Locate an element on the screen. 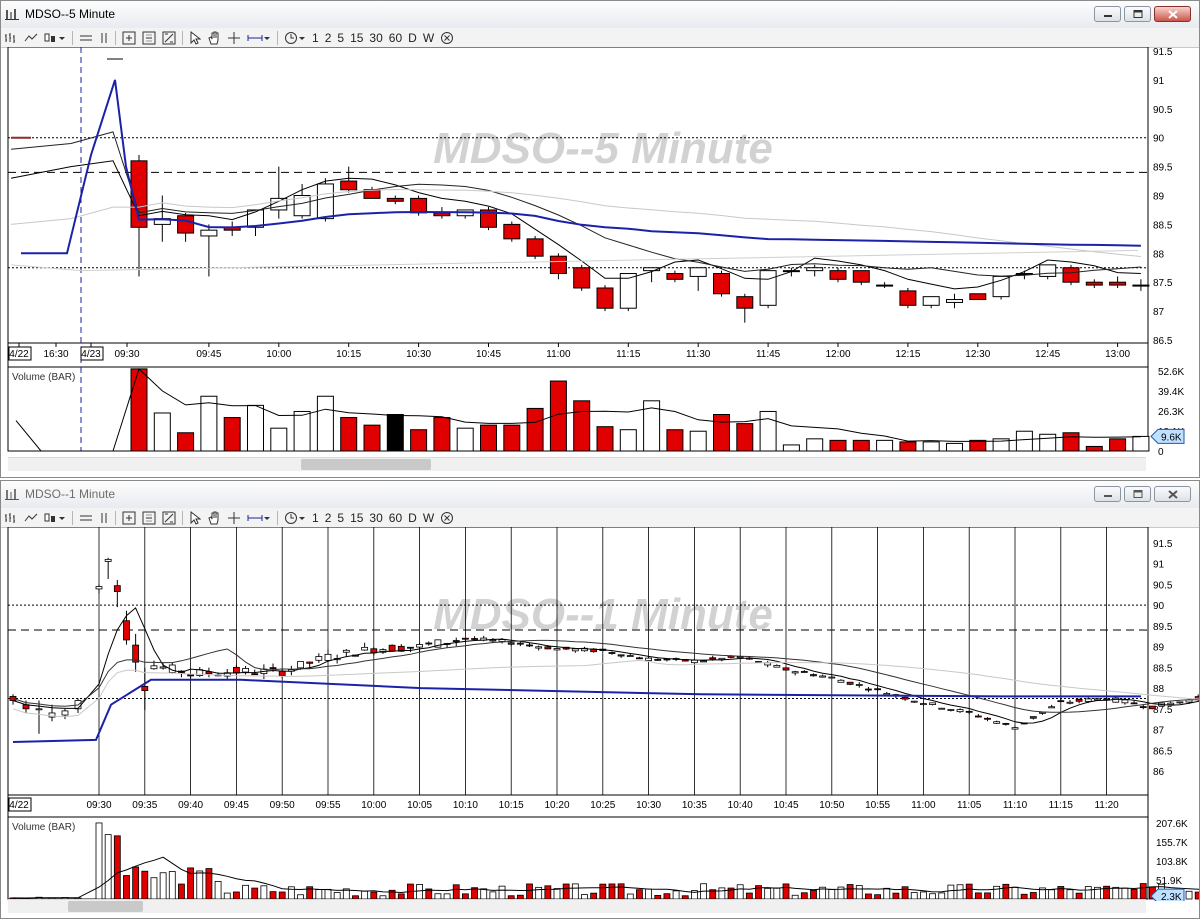  interval-30-button: 30 is located at coordinates (375, 38).